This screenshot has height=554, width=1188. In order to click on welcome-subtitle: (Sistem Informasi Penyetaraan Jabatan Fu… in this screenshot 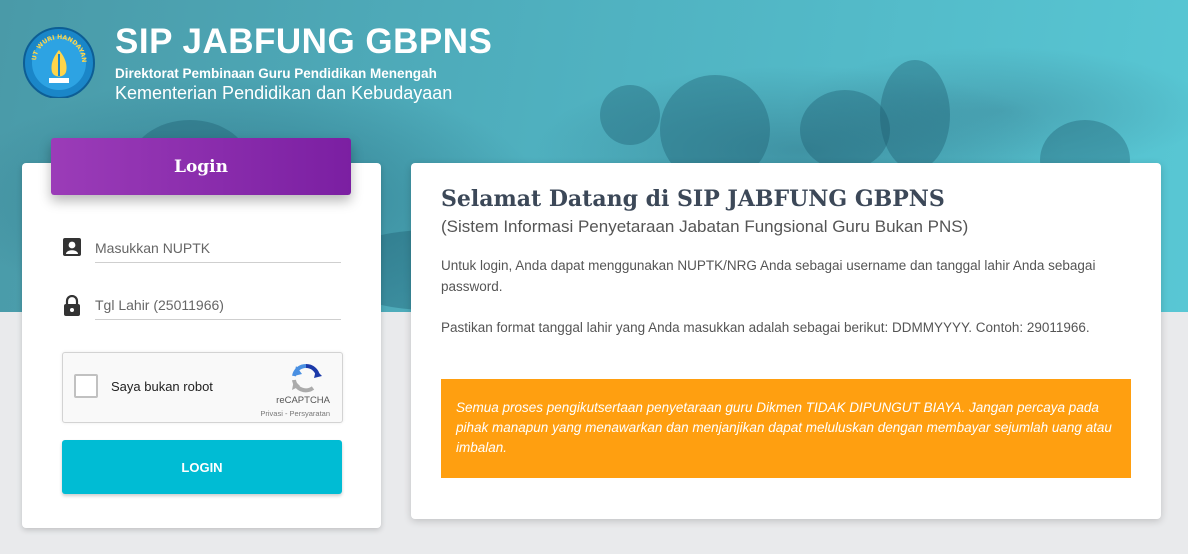, I will do `click(705, 226)`.